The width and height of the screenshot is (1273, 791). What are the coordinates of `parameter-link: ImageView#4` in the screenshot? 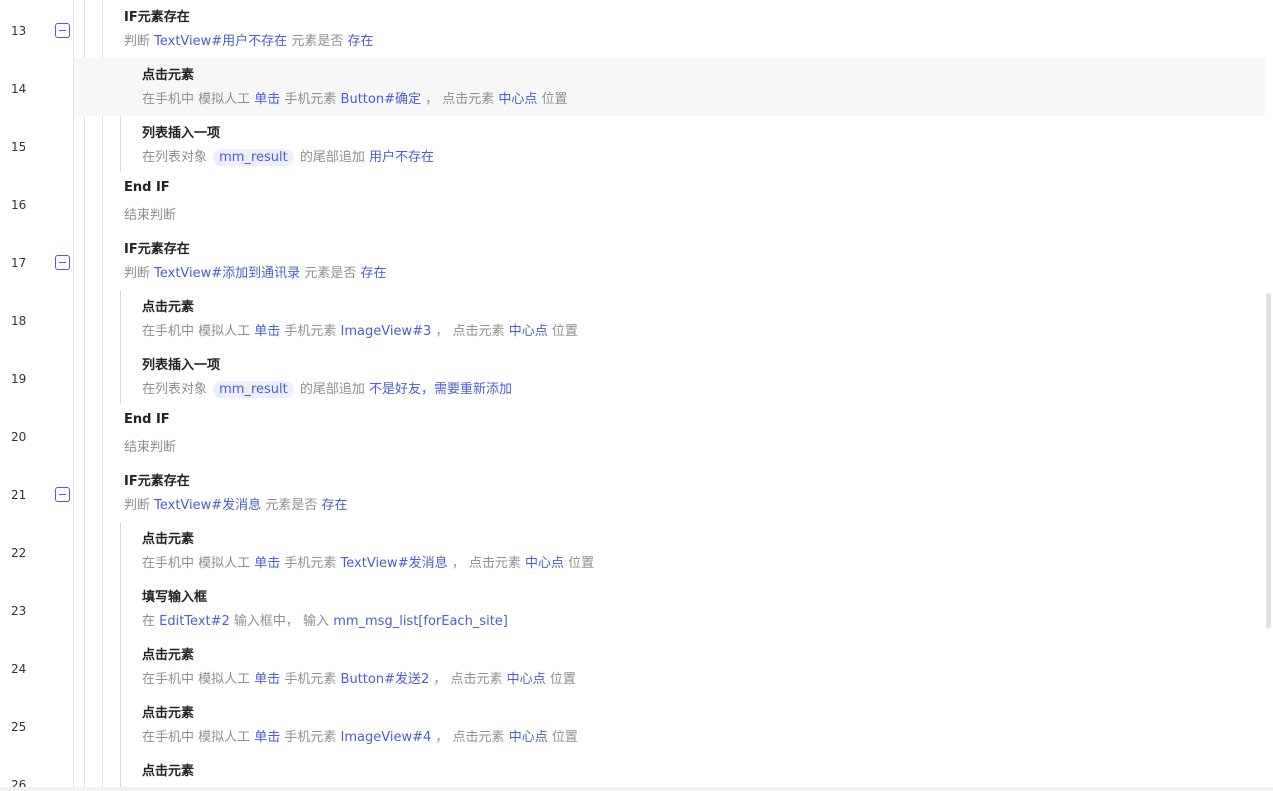 It's located at (386, 737).